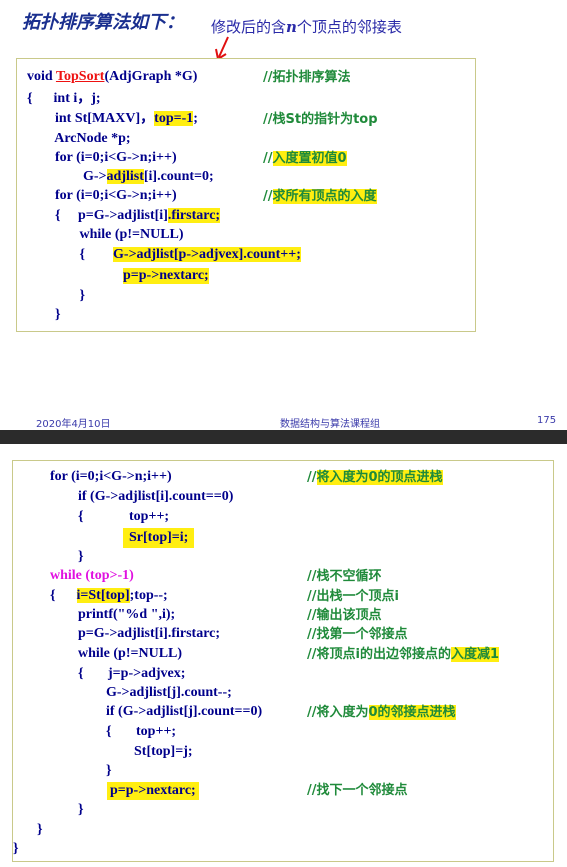 The height and width of the screenshot is (867, 567). Describe the element at coordinates (547, 420) in the screenshot. I see `footer-page-number: 175` at that location.